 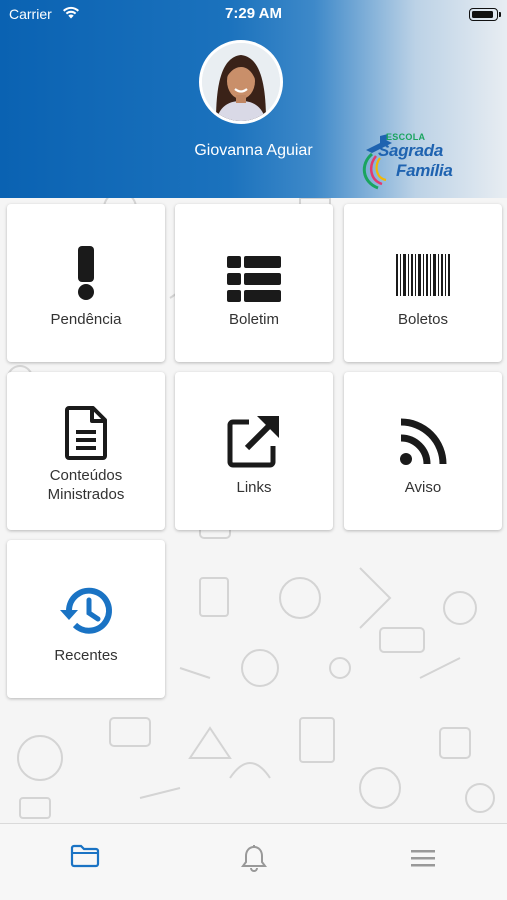 I want to click on boletim-label: Boletim, so click(x=254, y=319).